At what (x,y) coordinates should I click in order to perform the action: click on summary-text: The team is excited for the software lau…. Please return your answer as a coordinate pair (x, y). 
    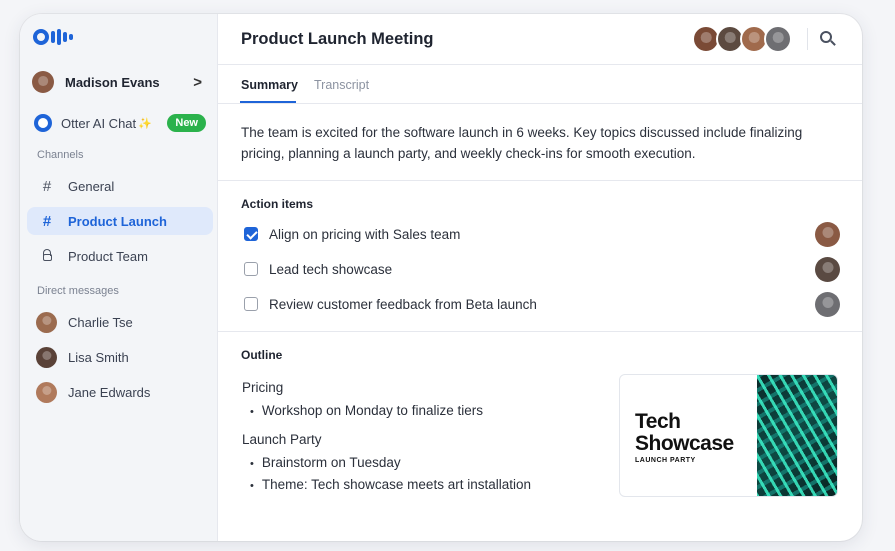
    Looking at the image, I should click on (522, 143).